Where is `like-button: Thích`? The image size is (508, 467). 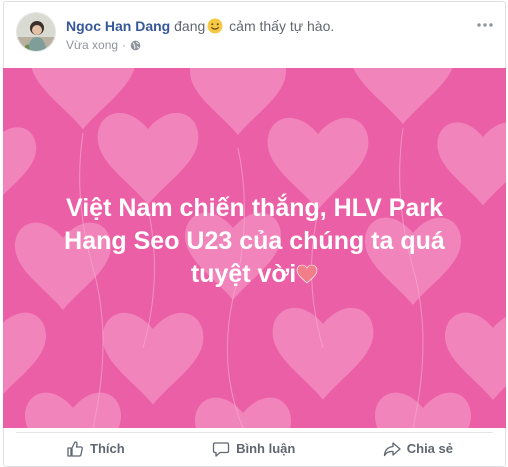
like-button: Thích is located at coordinates (95, 449).